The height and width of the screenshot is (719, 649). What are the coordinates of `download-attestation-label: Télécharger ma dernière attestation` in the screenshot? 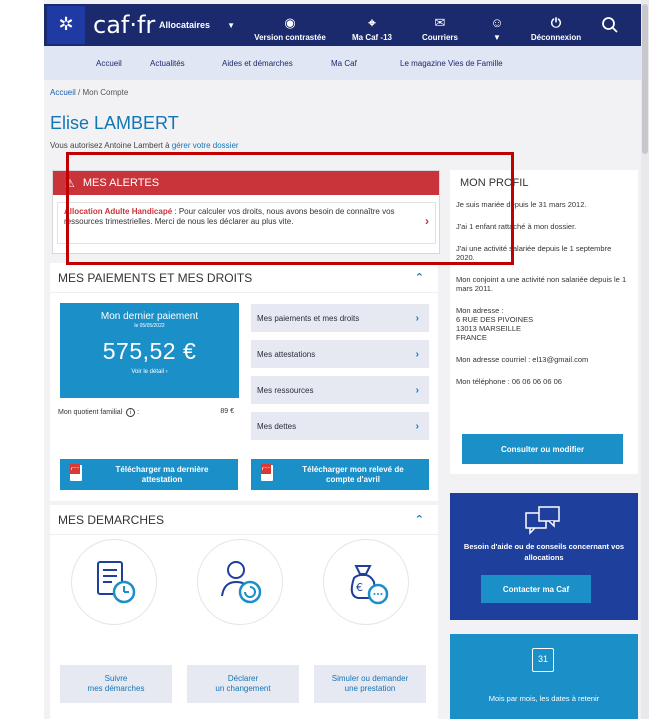 It's located at (162, 474).